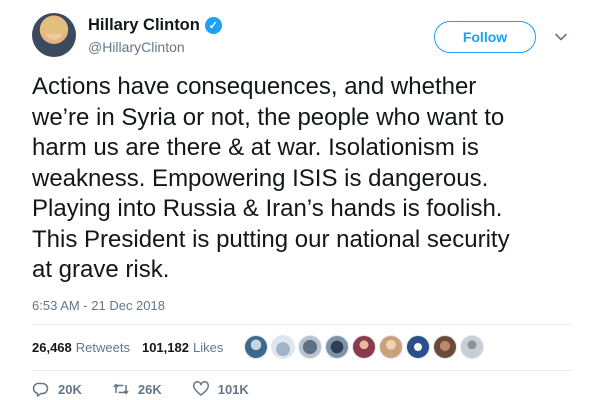 Image resolution: width=600 pixels, height=400 pixels. What do you see at coordinates (121, 389) in the screenshot?
I see `retweet-icon` at bounding box center [121, 389].